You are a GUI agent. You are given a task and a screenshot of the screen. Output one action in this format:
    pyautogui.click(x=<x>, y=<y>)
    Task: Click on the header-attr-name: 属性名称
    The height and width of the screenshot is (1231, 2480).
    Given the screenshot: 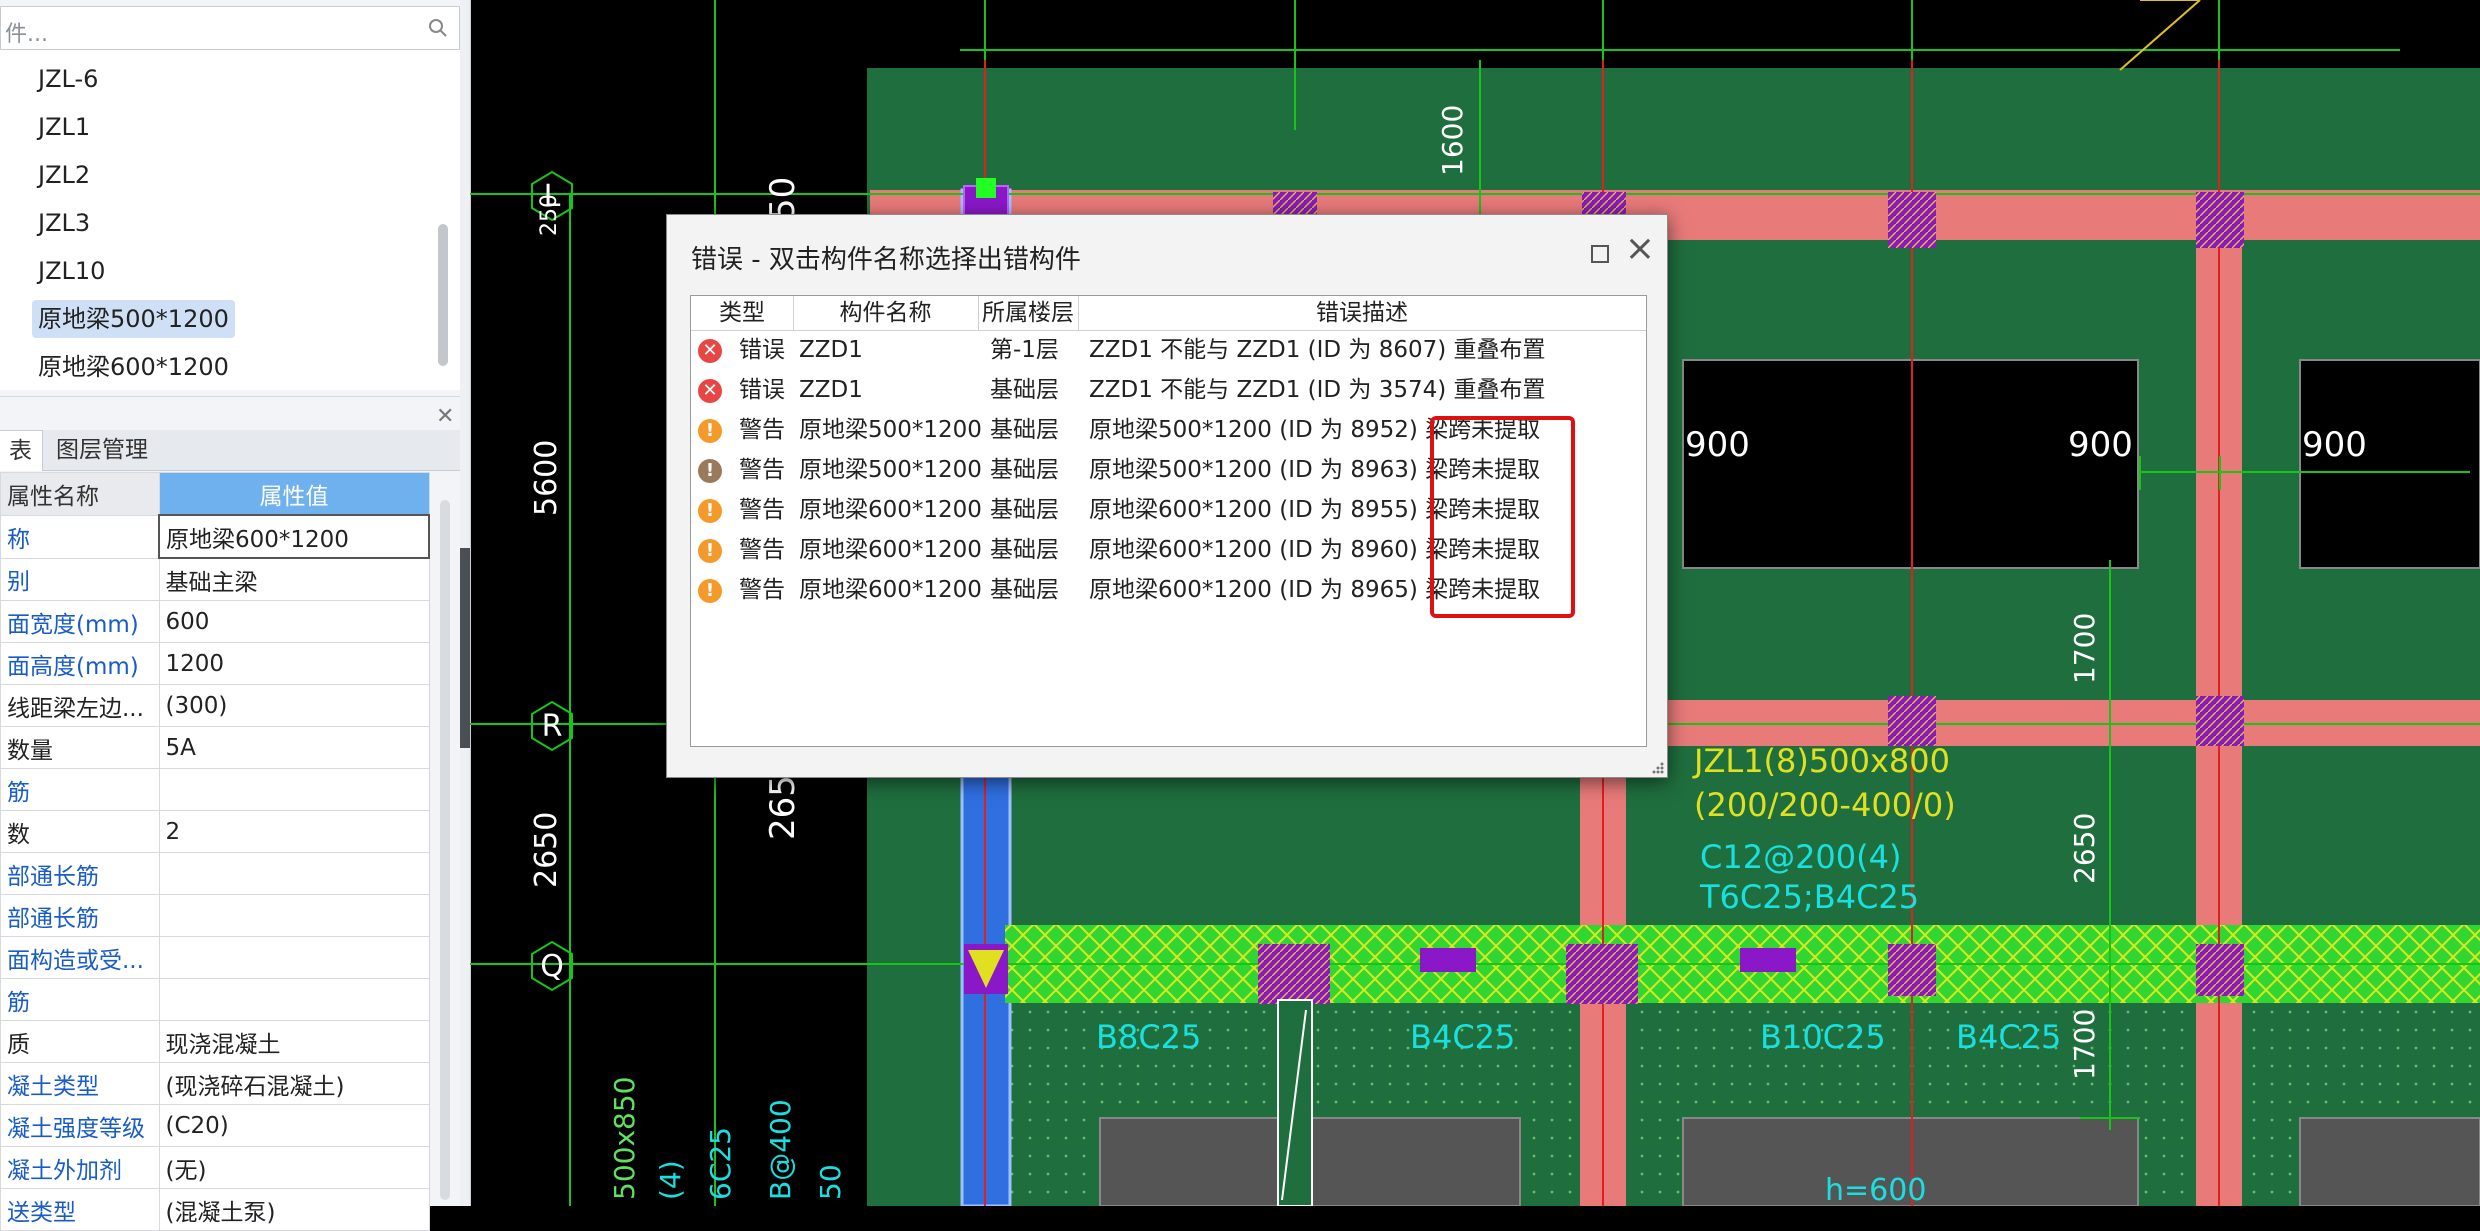 What is the action you would take?
    pyautogui.click(x=80, y=494)
    